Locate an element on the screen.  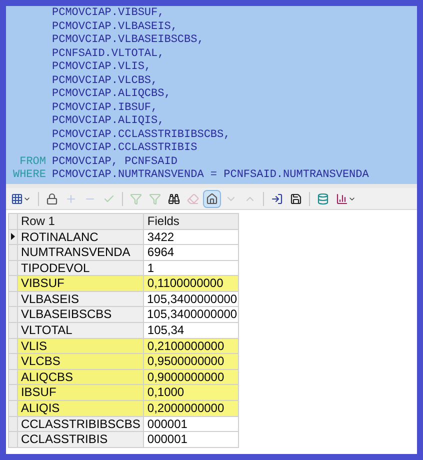
field-value-cell: 0,2100000000 is located at coordinates (191, 346).